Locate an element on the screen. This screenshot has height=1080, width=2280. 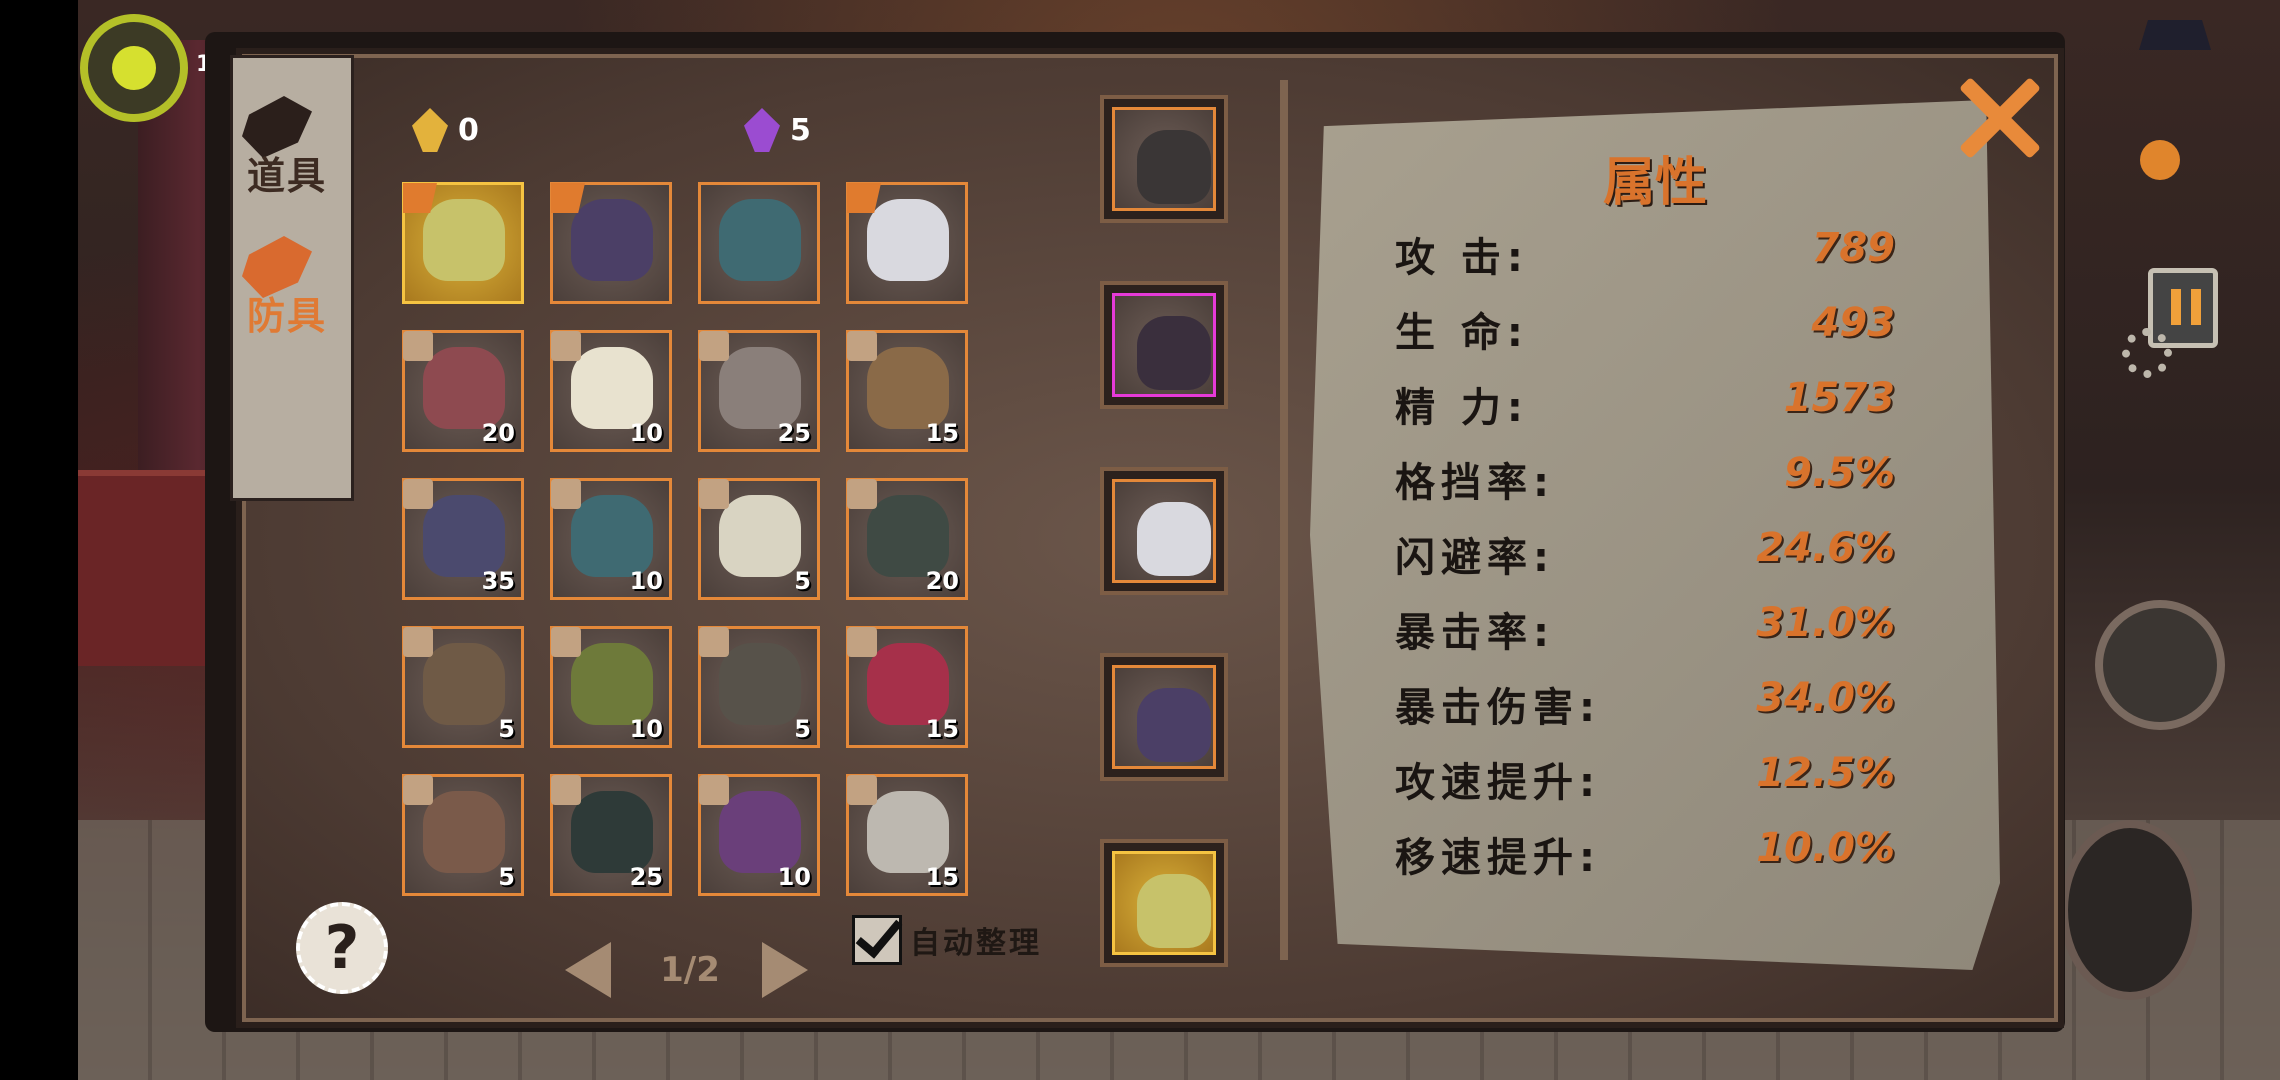
skill-button is located at coordinates (2160, 665).